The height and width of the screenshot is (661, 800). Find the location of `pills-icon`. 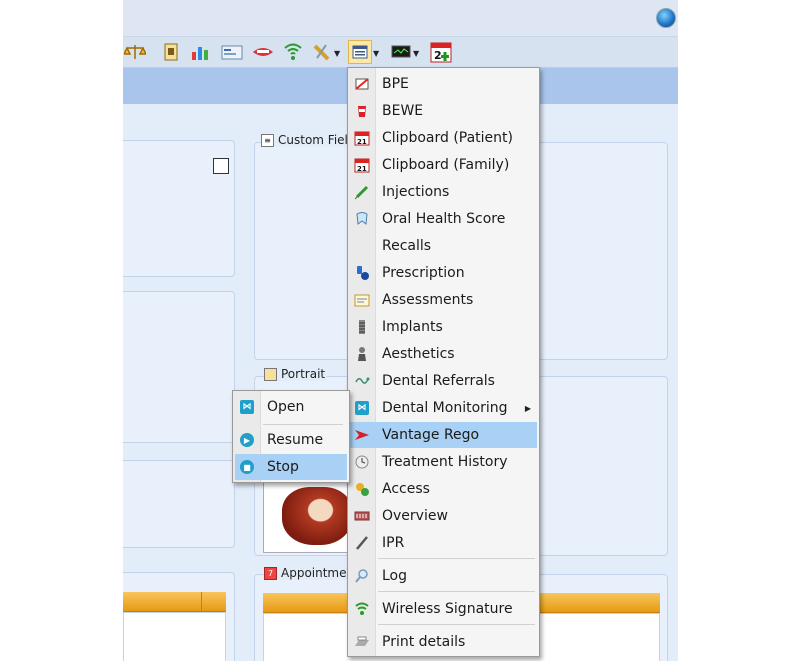

pills-icon is located at coordinates (362, 273).